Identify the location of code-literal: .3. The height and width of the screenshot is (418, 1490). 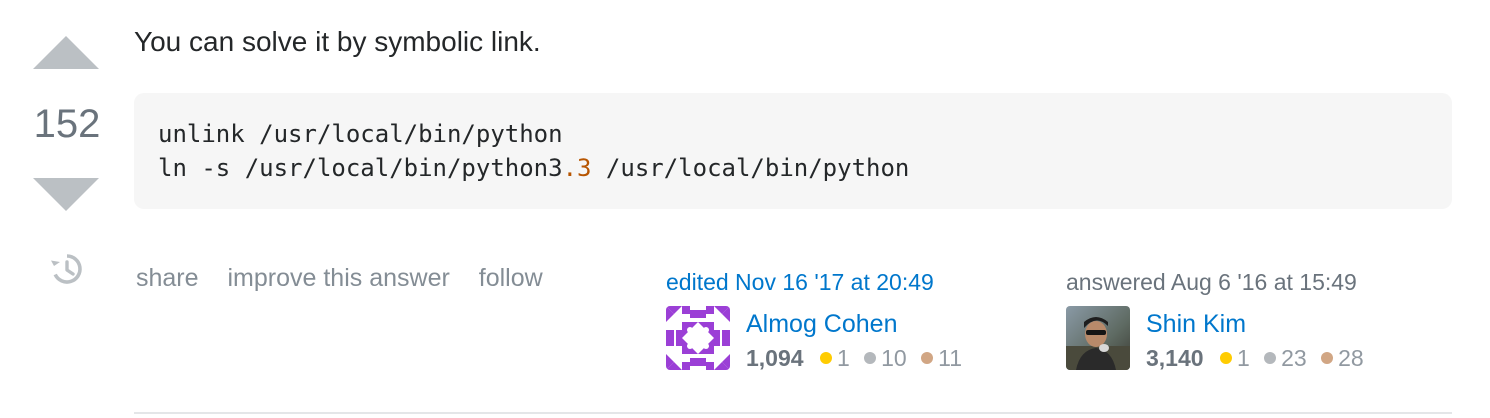
(577, 168).